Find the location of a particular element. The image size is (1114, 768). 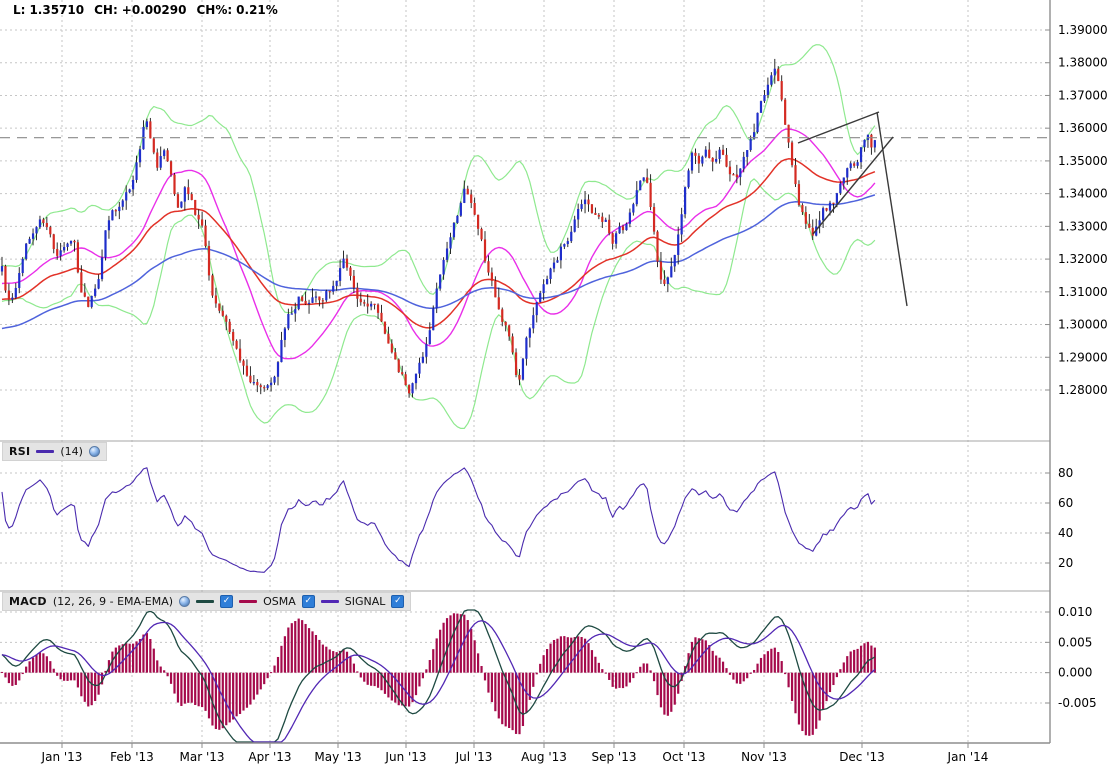

svg-text: 1.30000 is located at coordinates (1083, 325).